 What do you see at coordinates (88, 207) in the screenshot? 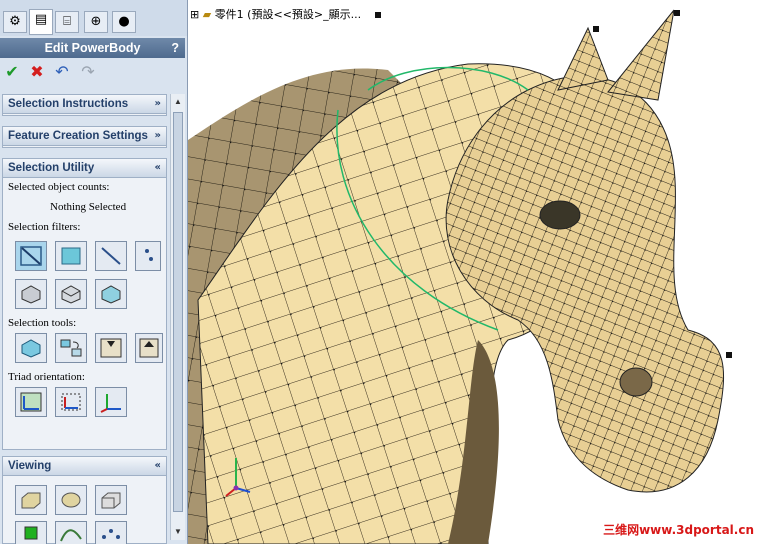
I see `counts-value: Nothing Selected` at bounding box center [88, 207].